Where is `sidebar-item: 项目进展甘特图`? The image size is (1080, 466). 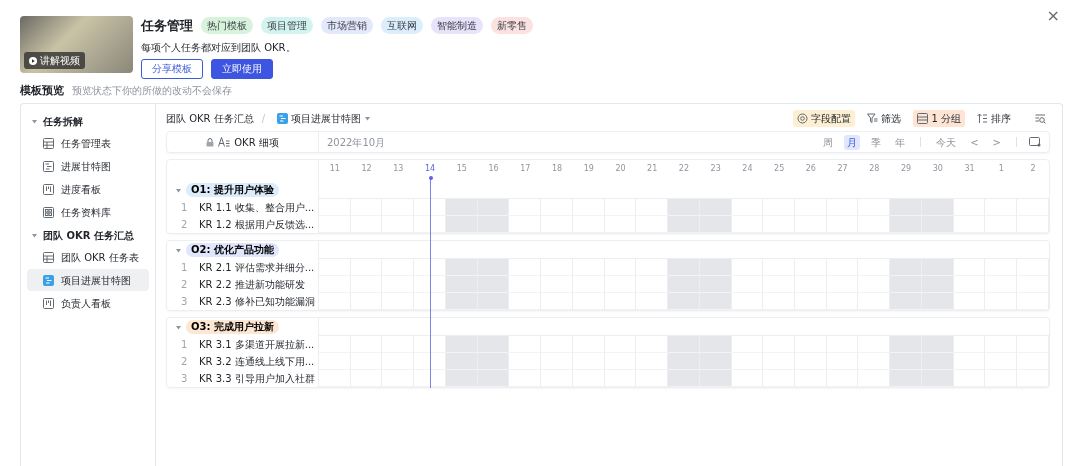 sidebar-item: 项目进展甘特图 is located at coordinates (88, 280).